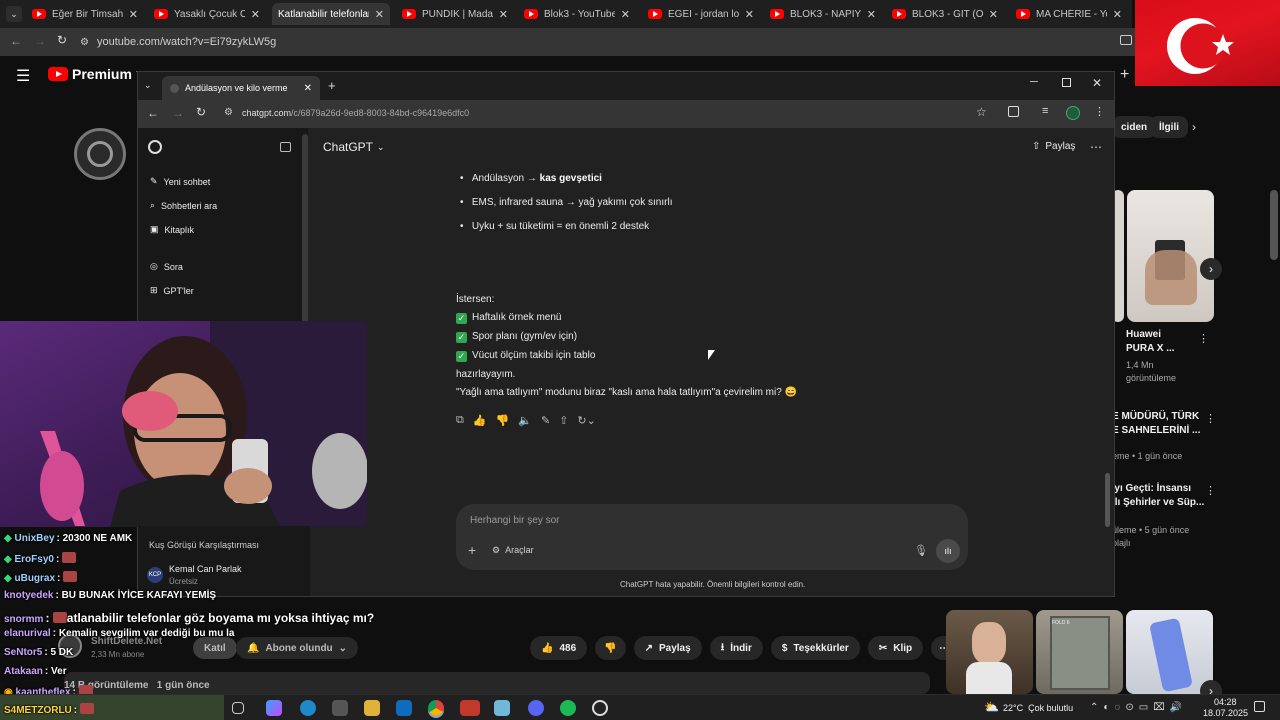 The width and height of the screenshot is (1280, 720). Describe the element at coordinates (354, 147) in the screenshot. I see `model-selector: ChatGPT ⌄` at that location.